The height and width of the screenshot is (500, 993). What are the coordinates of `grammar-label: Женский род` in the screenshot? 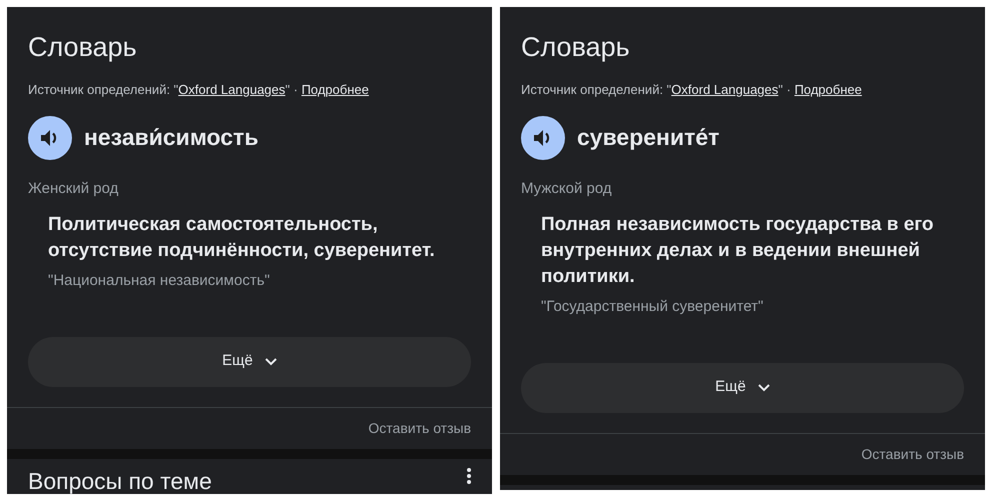 It's located at (74, 188).